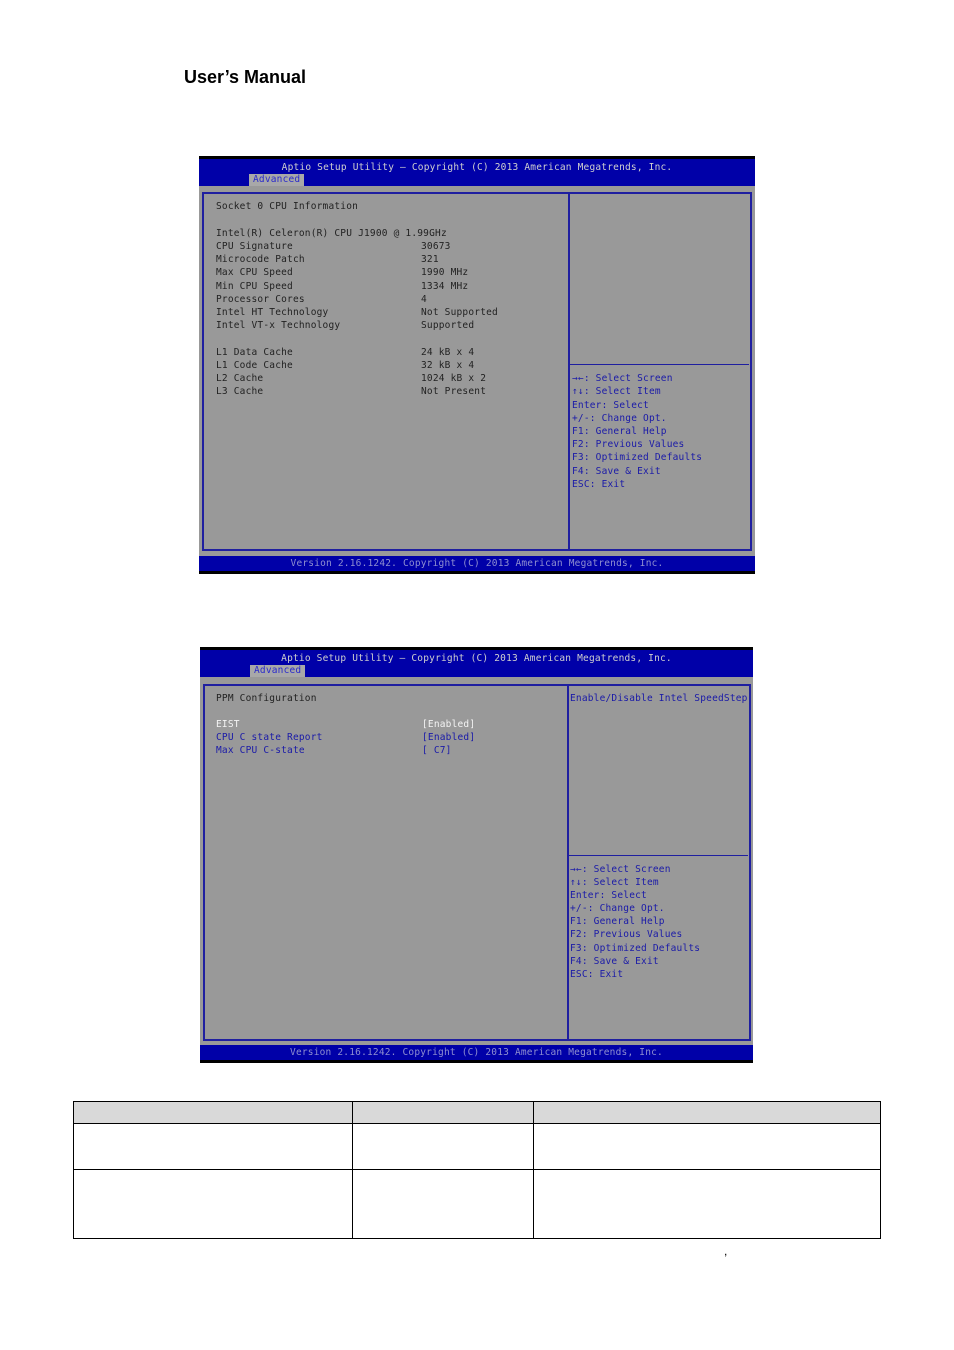 This screenshot has width=954, height=1350. Describe the element at coordinates (459, 312) in the screenshot. I see `info-value-ht-technology: Not Supported` at that location.